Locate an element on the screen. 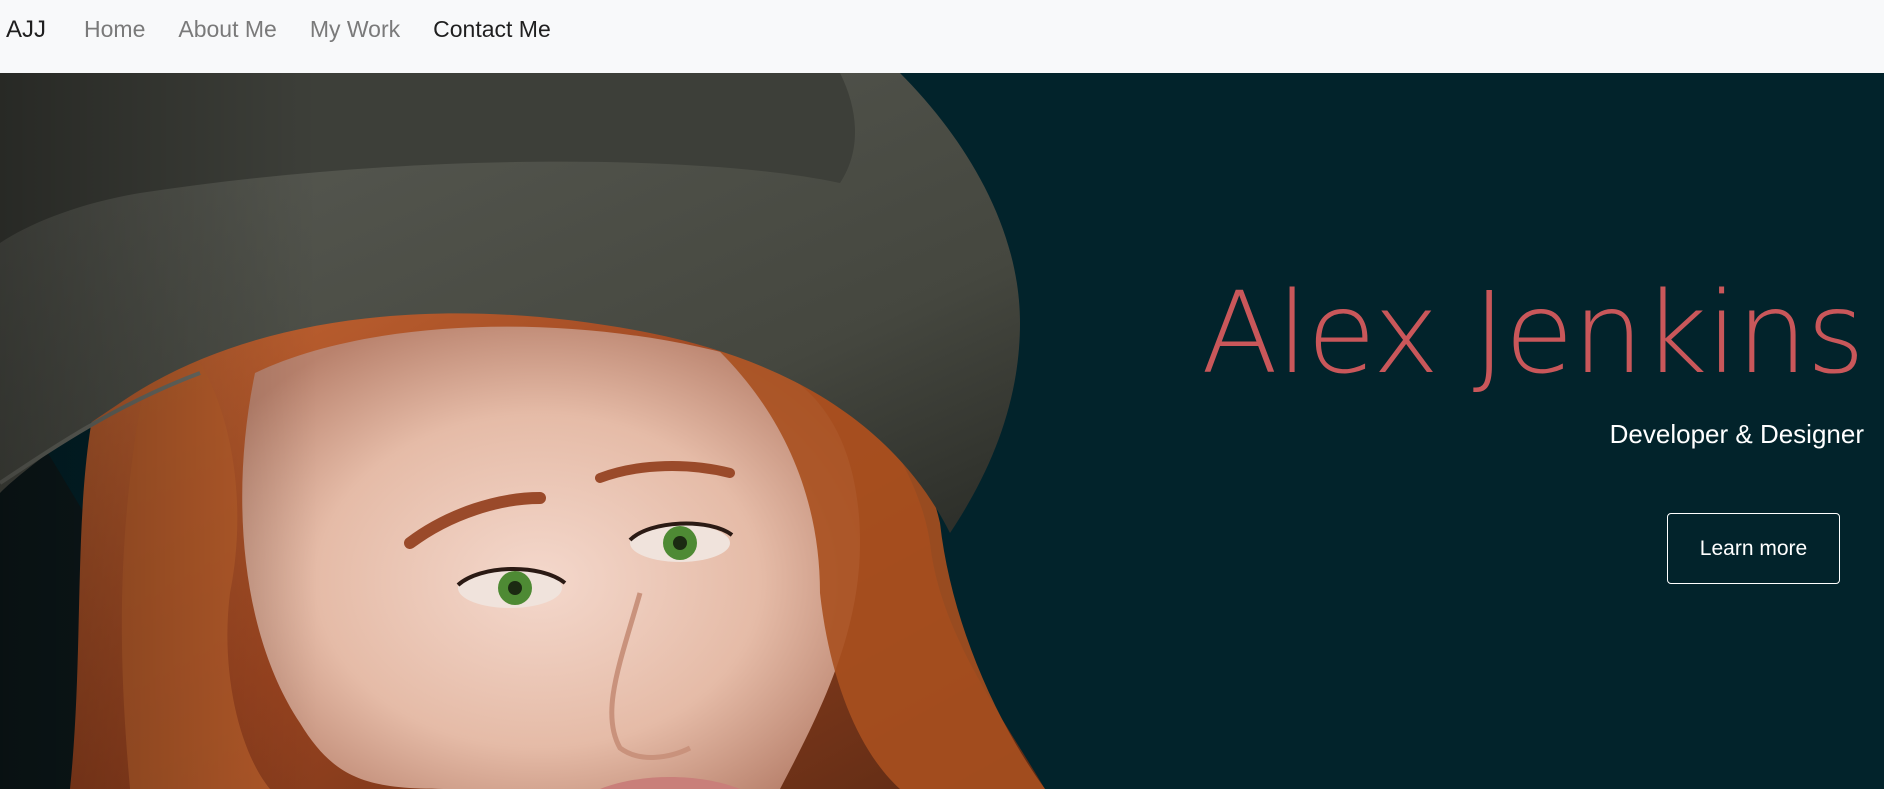 The image size is (1884, 789). nav-link-home: Home is located at coordinates (114, 29).